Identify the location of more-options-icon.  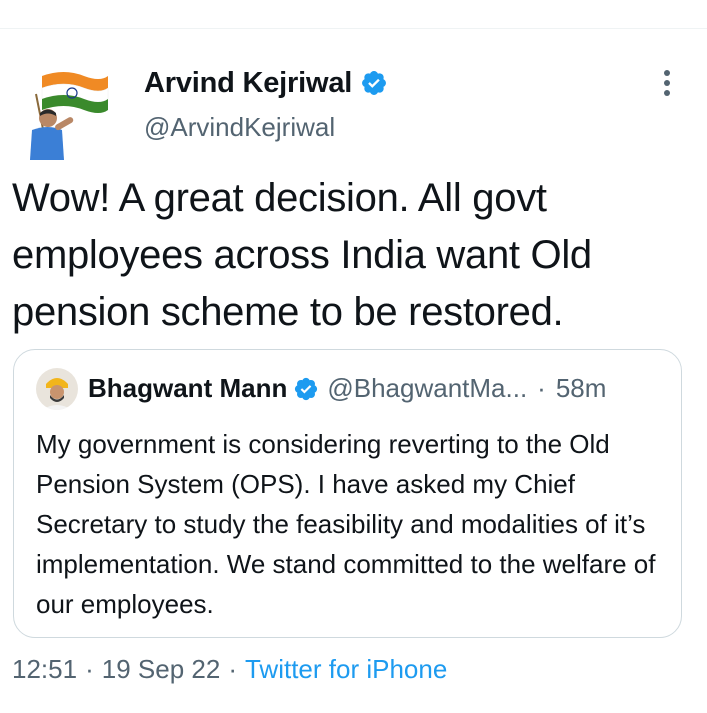
(667, 86).